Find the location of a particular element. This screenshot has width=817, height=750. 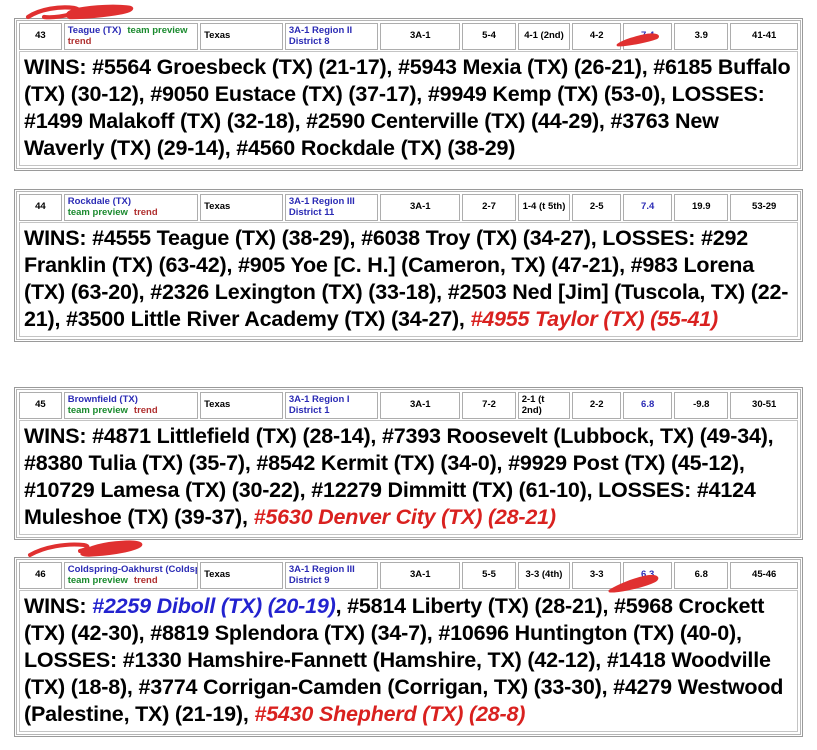

district-cell: 3A-1 Region III District 9 is located at coordinates (331, 576).